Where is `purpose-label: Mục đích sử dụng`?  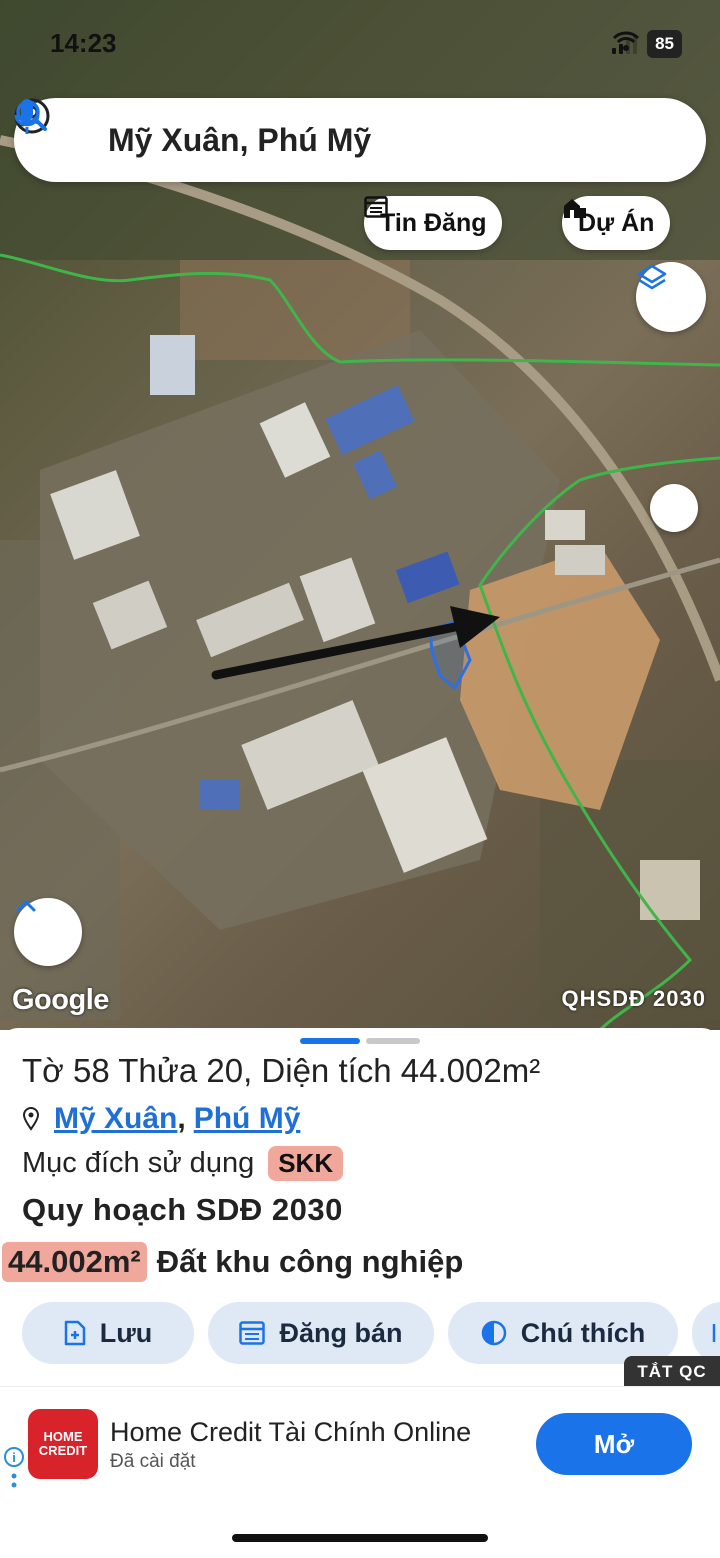 purpose-label: Mục đích sử dụng is located at coordinates (138, 1163).